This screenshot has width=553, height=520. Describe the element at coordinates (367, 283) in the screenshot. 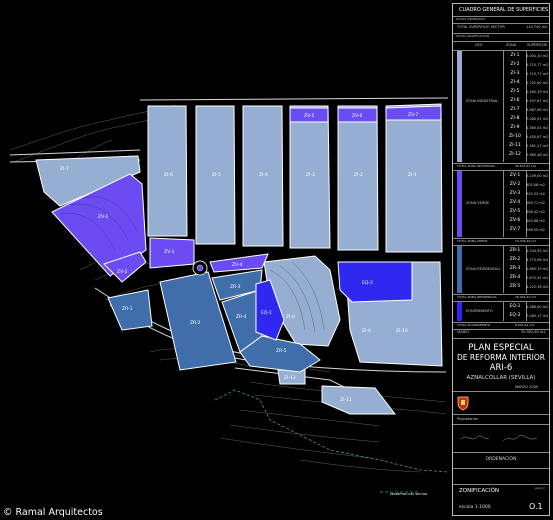

I see `label-eq-2: EQ-2` at that location.